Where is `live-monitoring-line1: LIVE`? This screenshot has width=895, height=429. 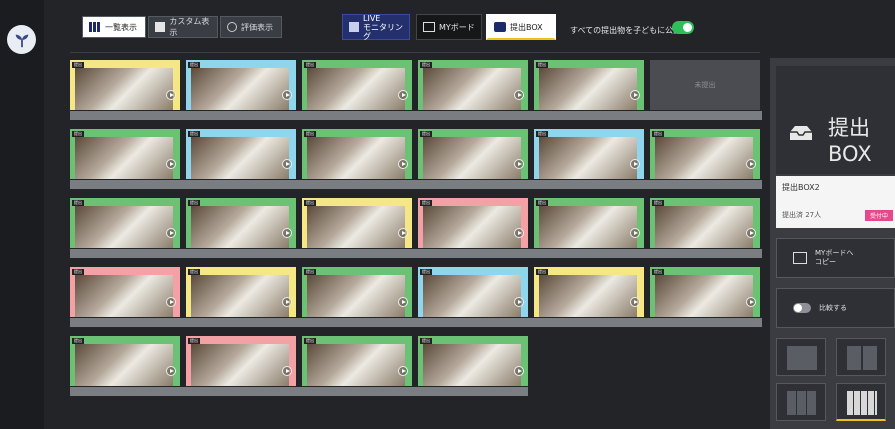 live-monitoring-line1: LIVE is located at coordinates (372, 18).